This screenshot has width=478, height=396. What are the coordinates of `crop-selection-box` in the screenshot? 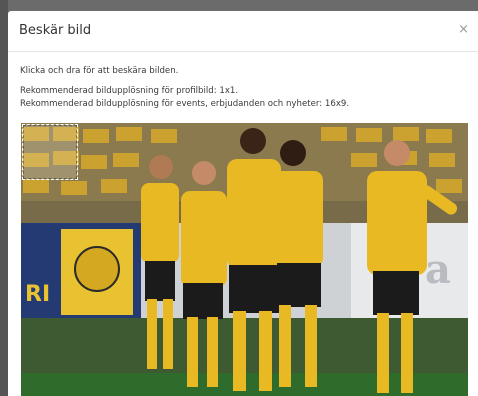 It's located at (50, 152).